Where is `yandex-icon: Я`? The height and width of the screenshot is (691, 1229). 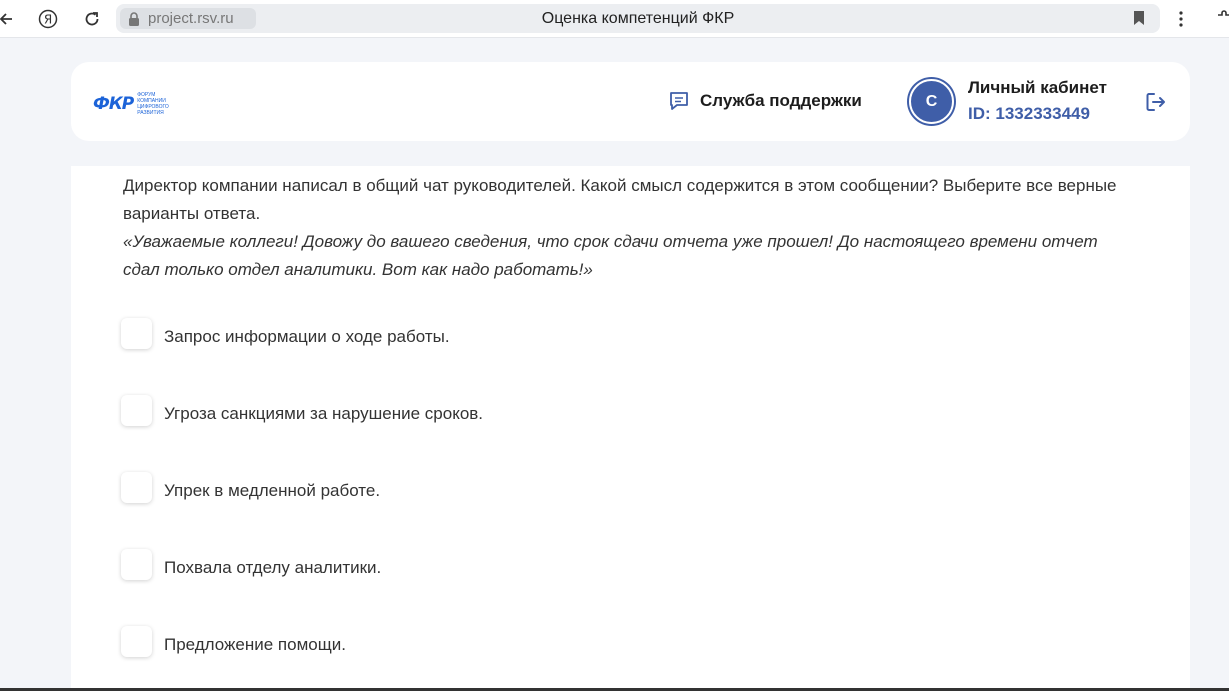 yandex-icon: Я is located at coordinates (48, 19).